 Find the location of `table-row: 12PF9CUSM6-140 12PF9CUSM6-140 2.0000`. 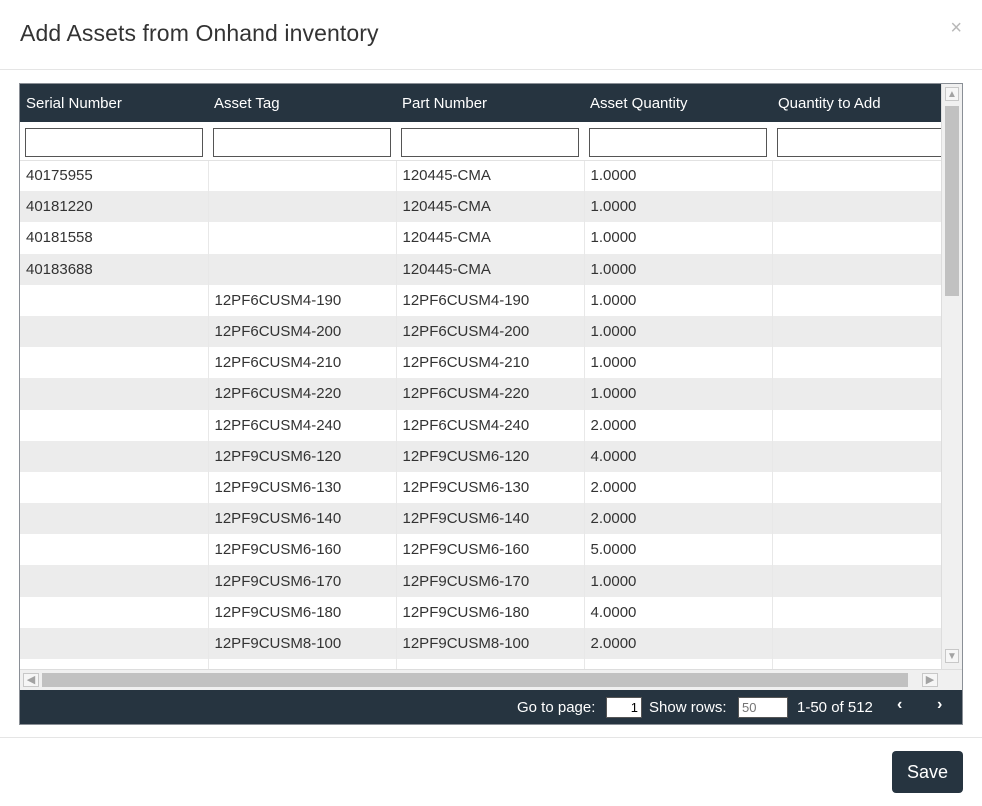

table-row: 12PF9CUSM6-140 12PF9CUSM6-140 2.0000 is located at coordinates (480, 519).